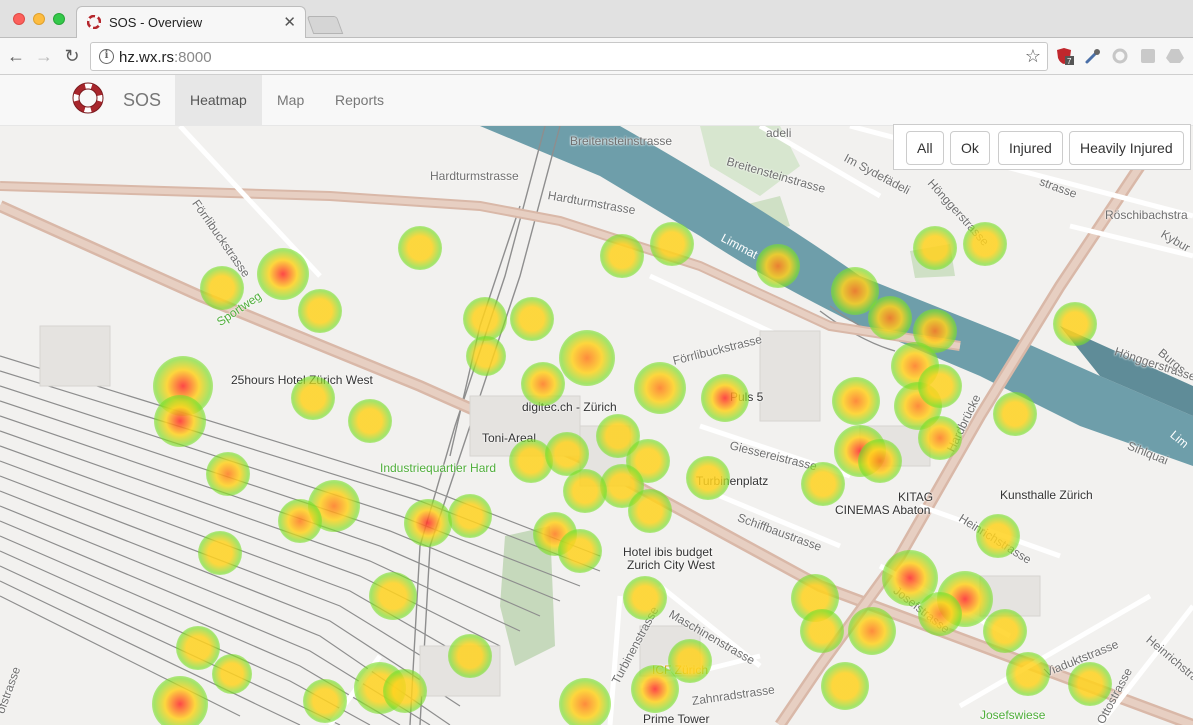 The height and width of the screenshot is (725, 1193). I want to click on poi-label: Hotel ibis budget, so click(667, 552).